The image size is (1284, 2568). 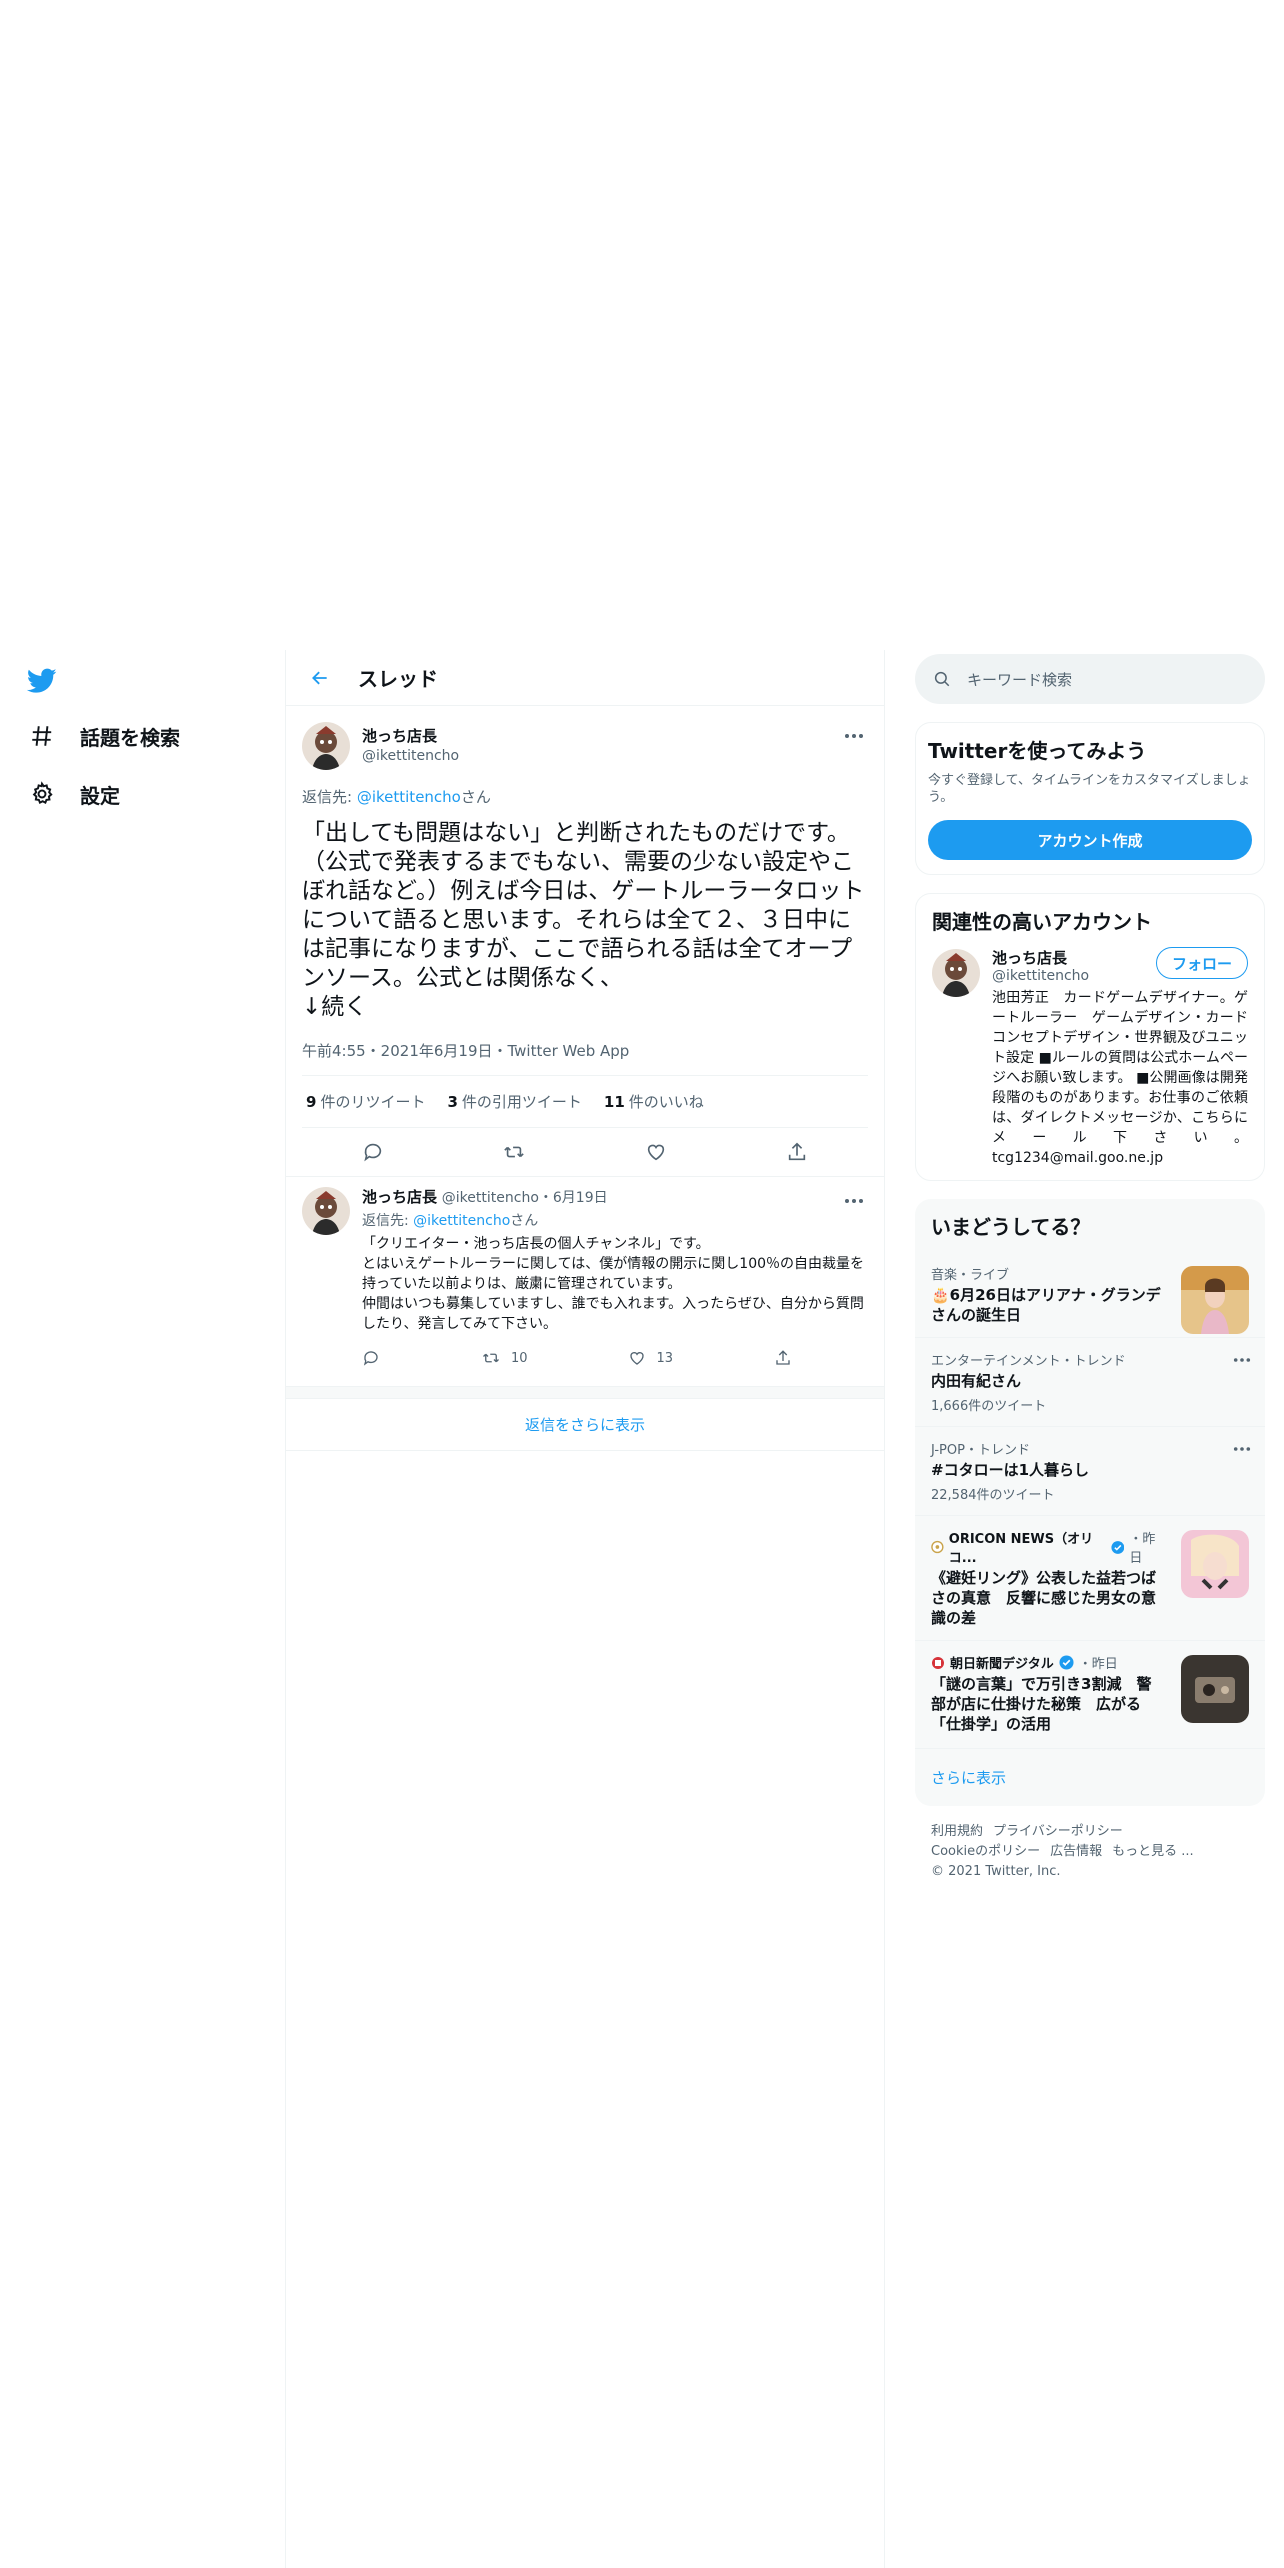 I want to click on trends-title: いまどうしてる？, so click(x=1011, y=1227).